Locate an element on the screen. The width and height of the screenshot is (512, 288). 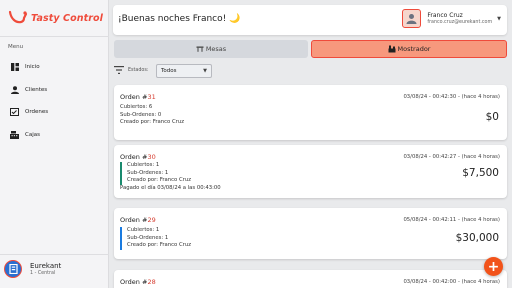
table-icon is located at coordinates (200, 49).